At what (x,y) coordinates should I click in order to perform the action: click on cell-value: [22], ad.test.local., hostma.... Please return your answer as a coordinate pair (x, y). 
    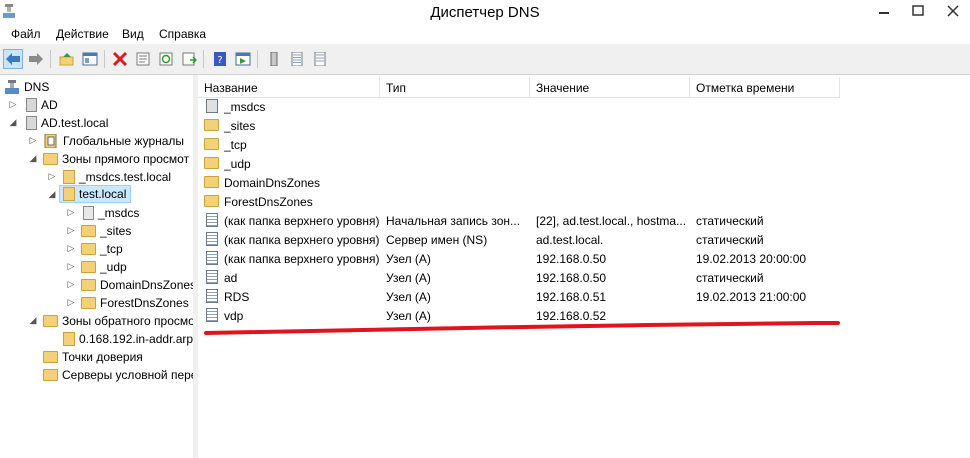
    Looking at the image, I should click on (611, 221).